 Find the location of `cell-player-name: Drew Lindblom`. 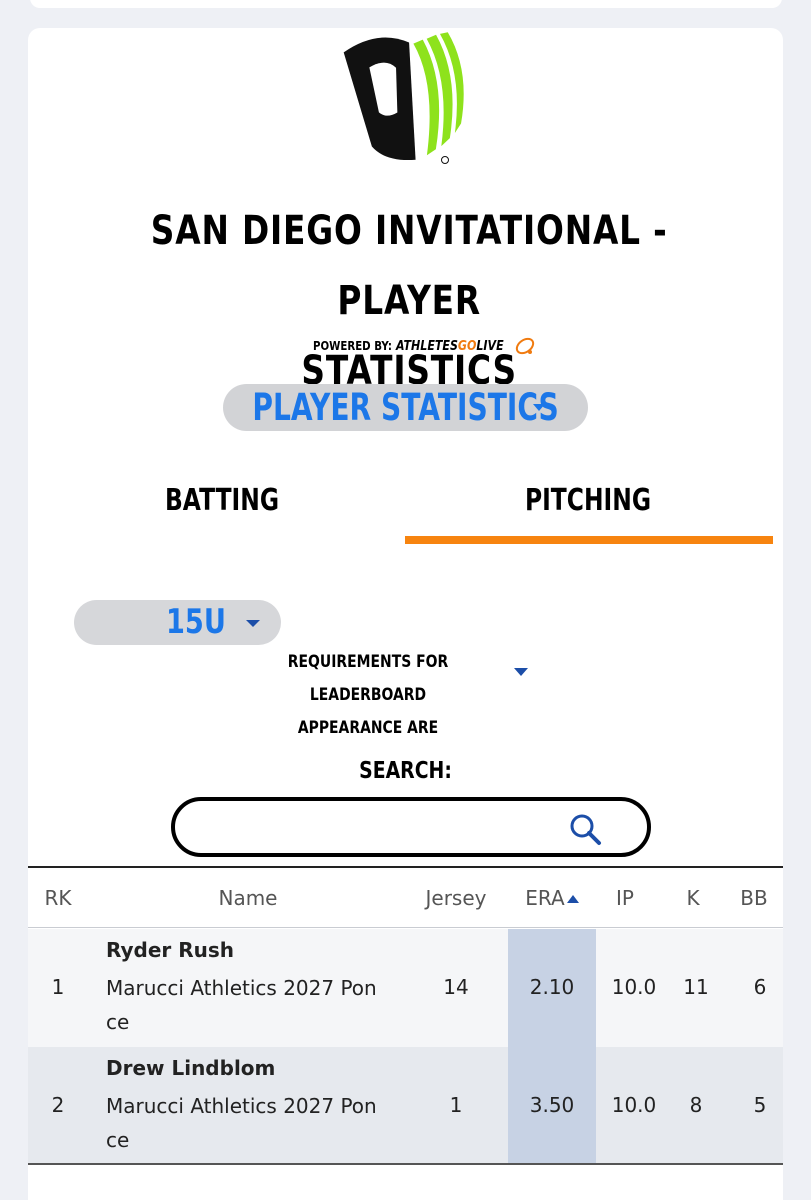

cell-player-name: Drew Lindblom is located at coordinates (190, 1068).